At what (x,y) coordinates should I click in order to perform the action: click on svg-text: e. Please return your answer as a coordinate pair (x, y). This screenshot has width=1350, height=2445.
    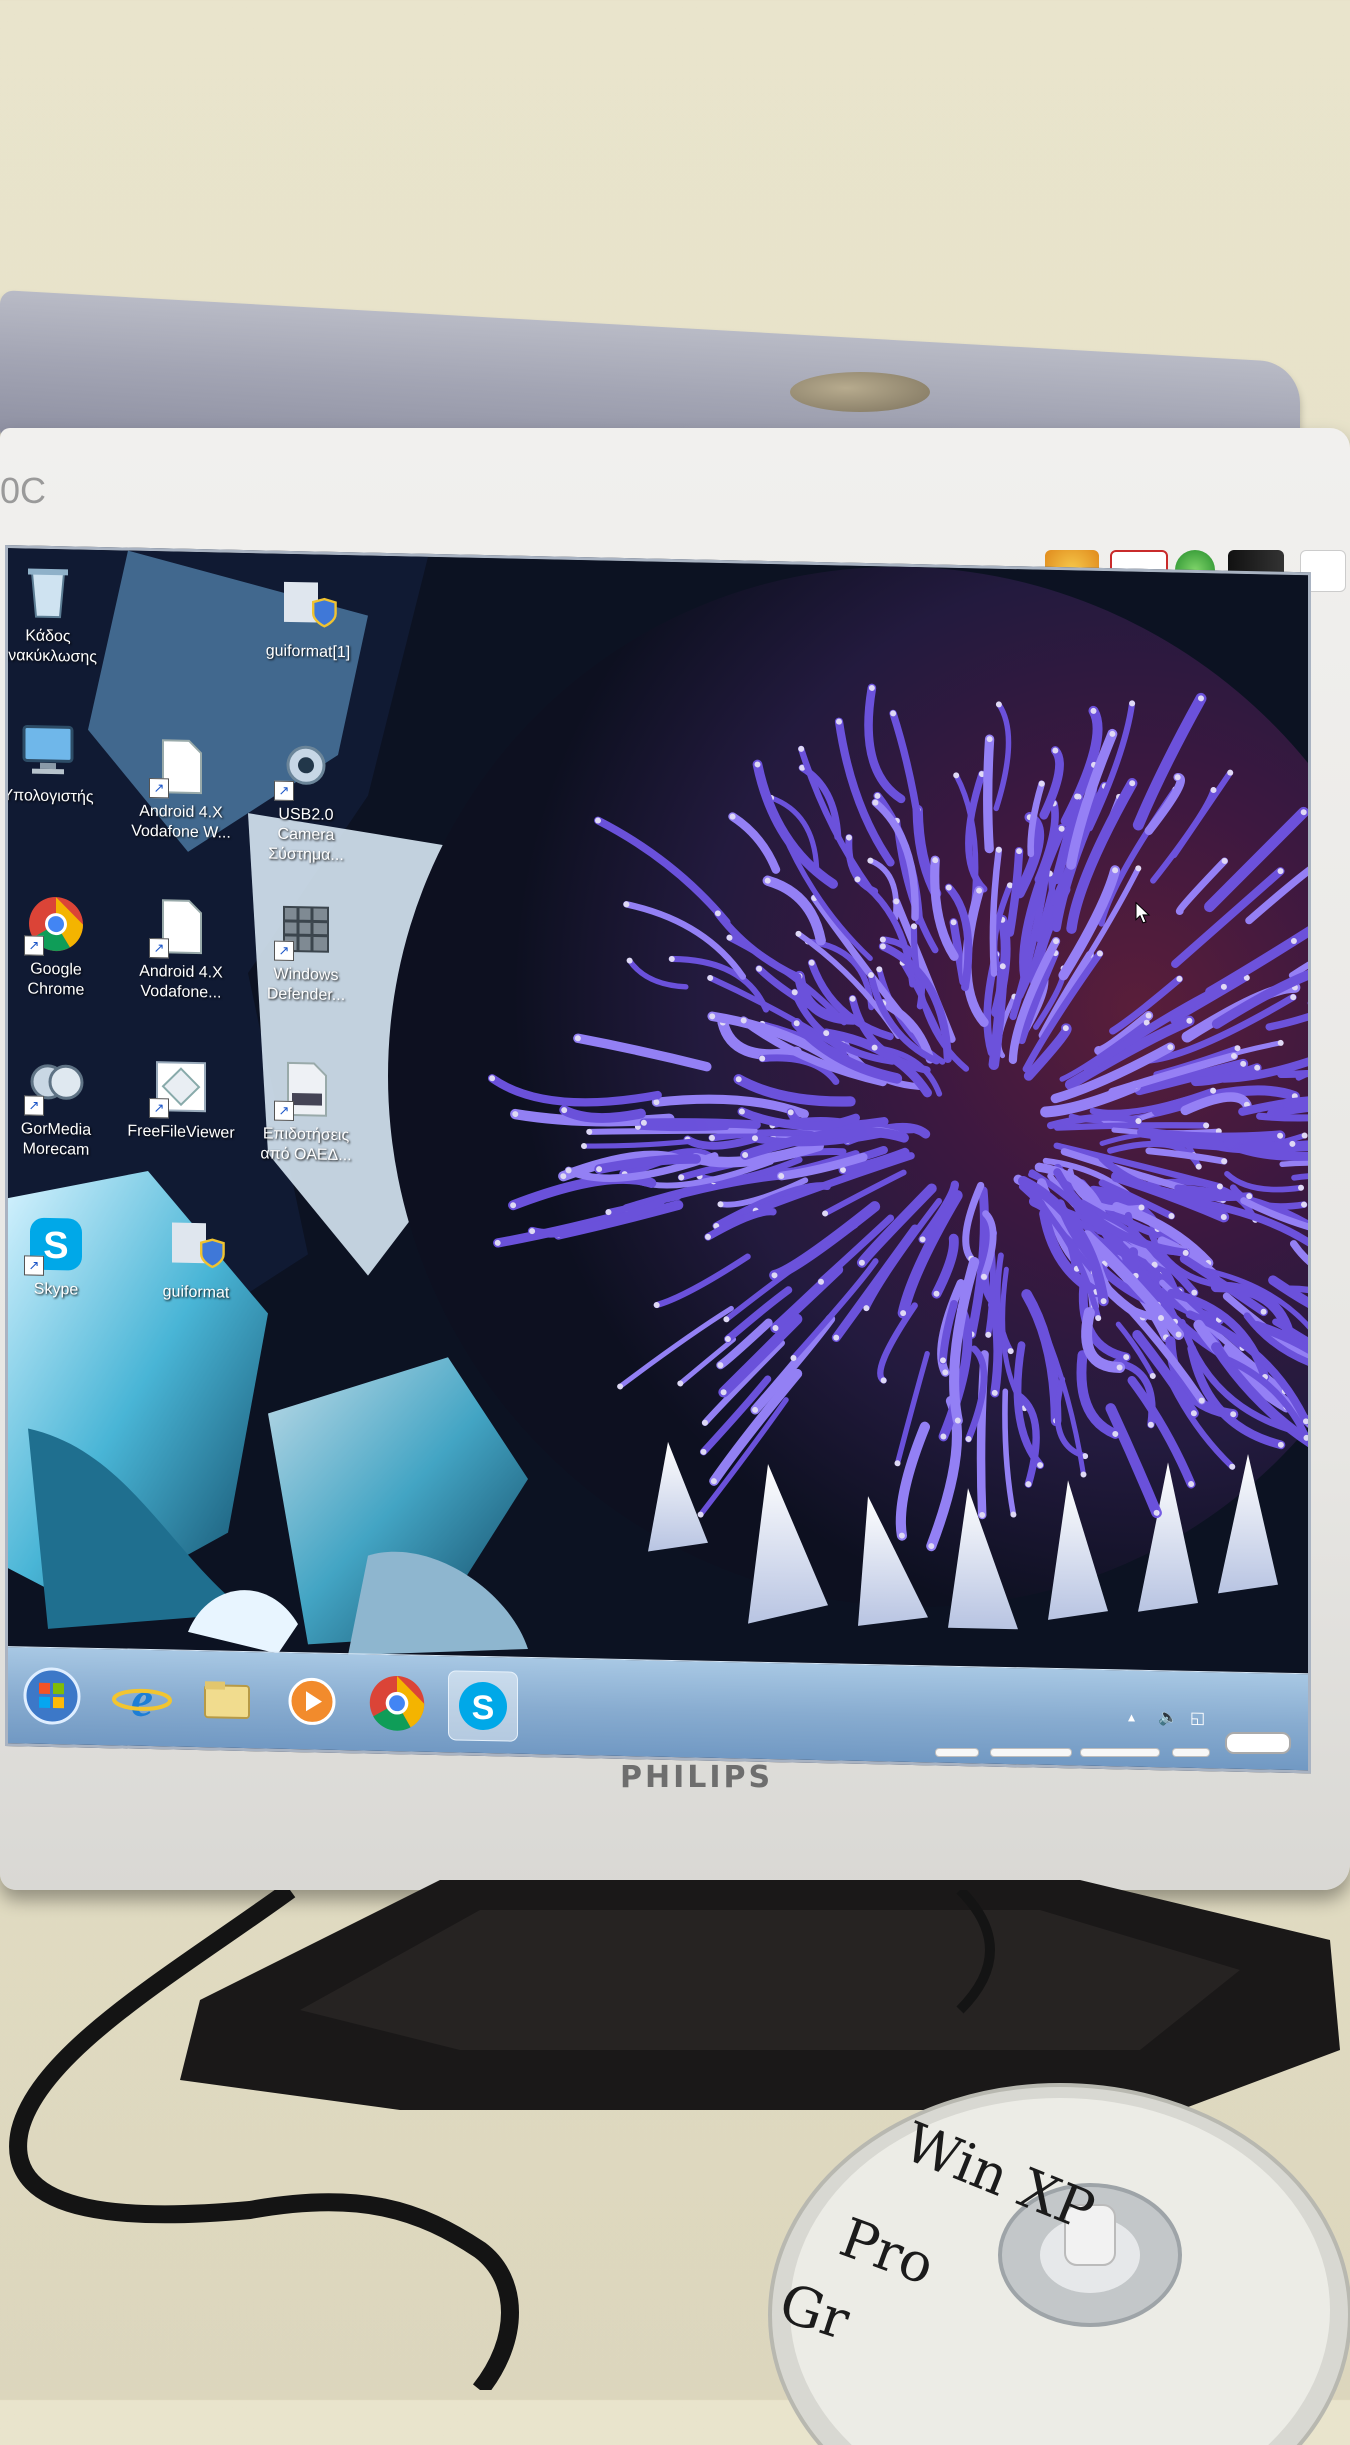
    Looking at the image, I should click on (142, 1699).